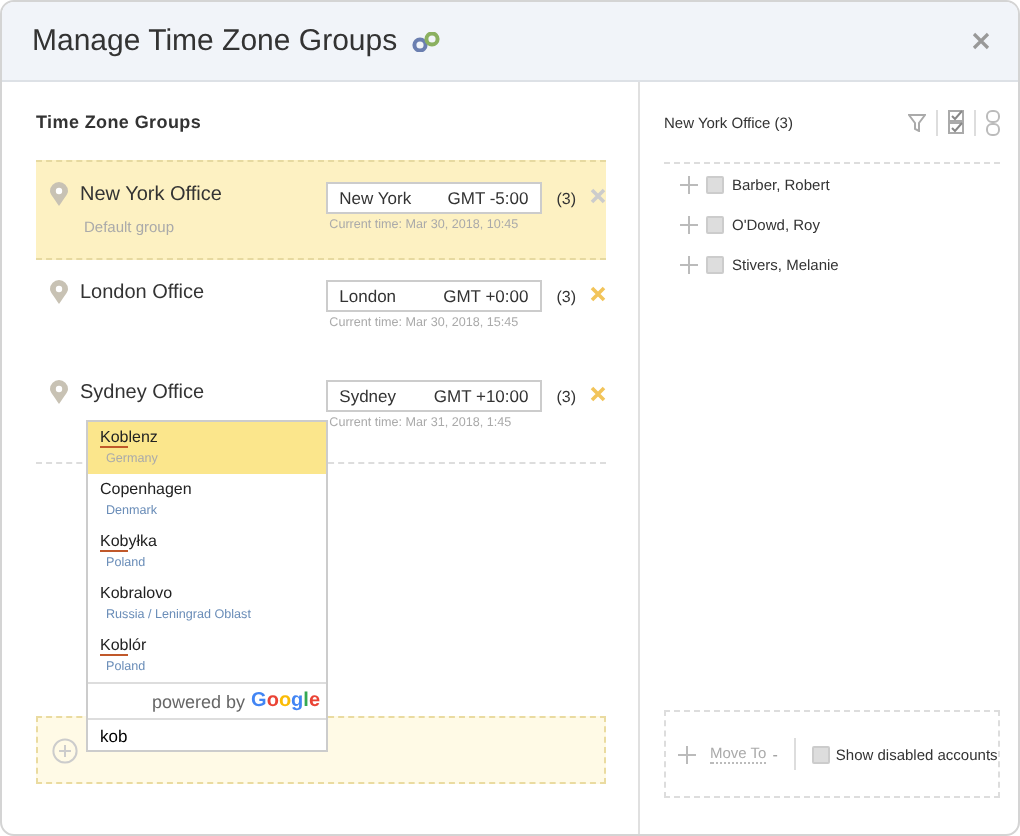 This screenshot has width=1020, height=836. What do you see at coordinates (955, 122) in the screenshot?
I see `checklist-icon` at bounding box center [955, 122].